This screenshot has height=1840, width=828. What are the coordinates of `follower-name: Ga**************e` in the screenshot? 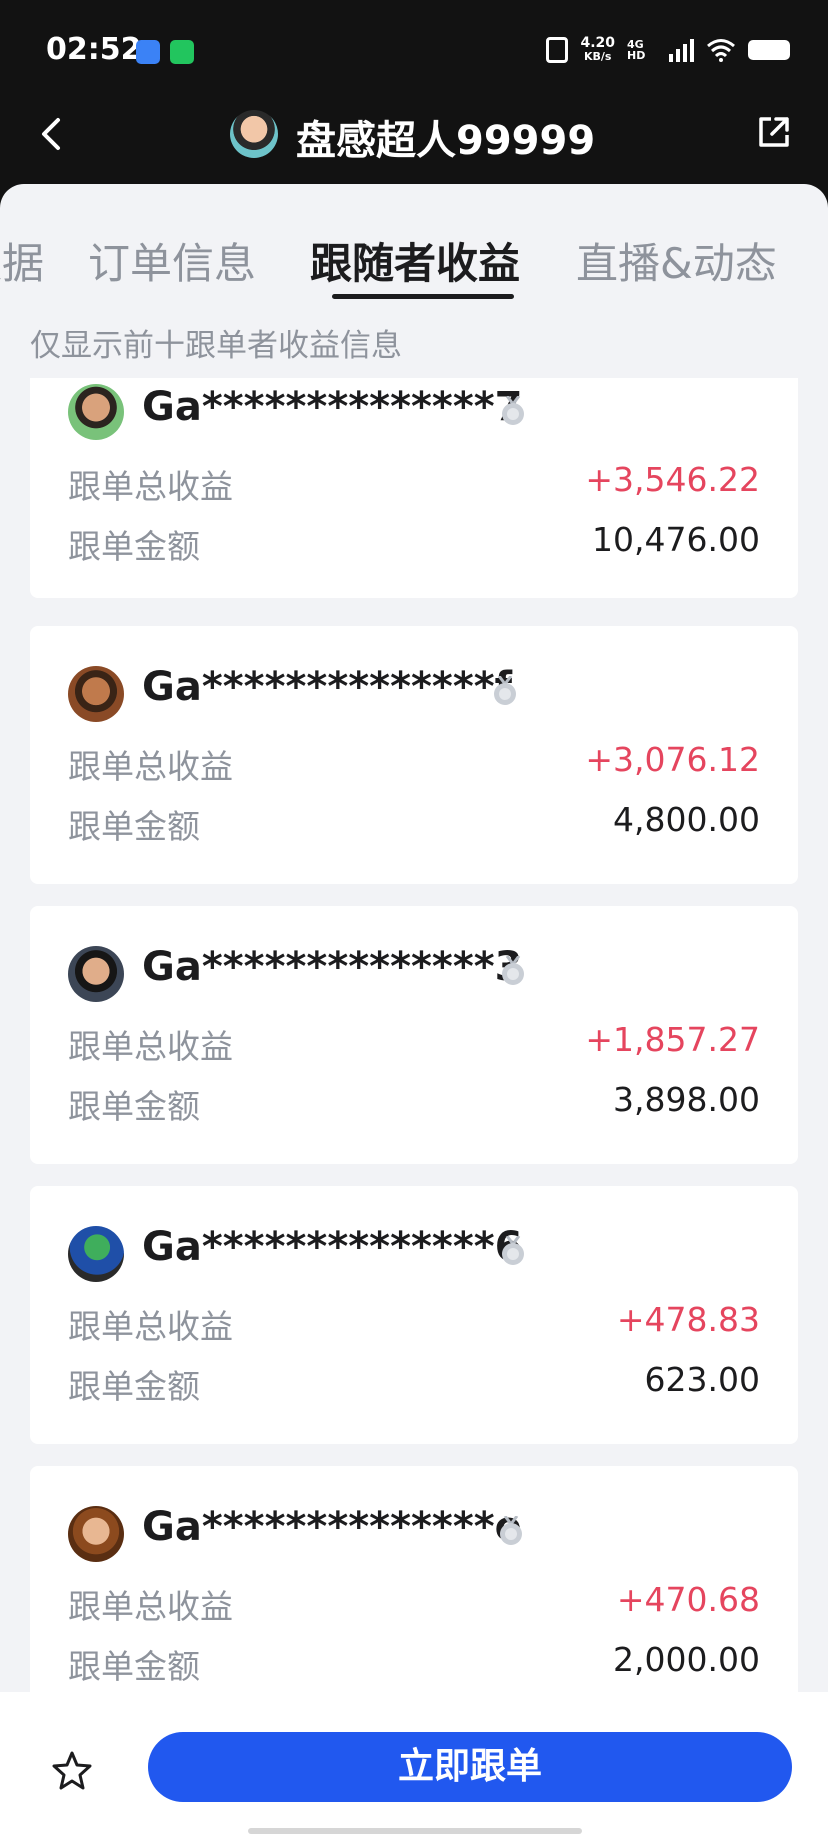 It's located at (332, 1527).